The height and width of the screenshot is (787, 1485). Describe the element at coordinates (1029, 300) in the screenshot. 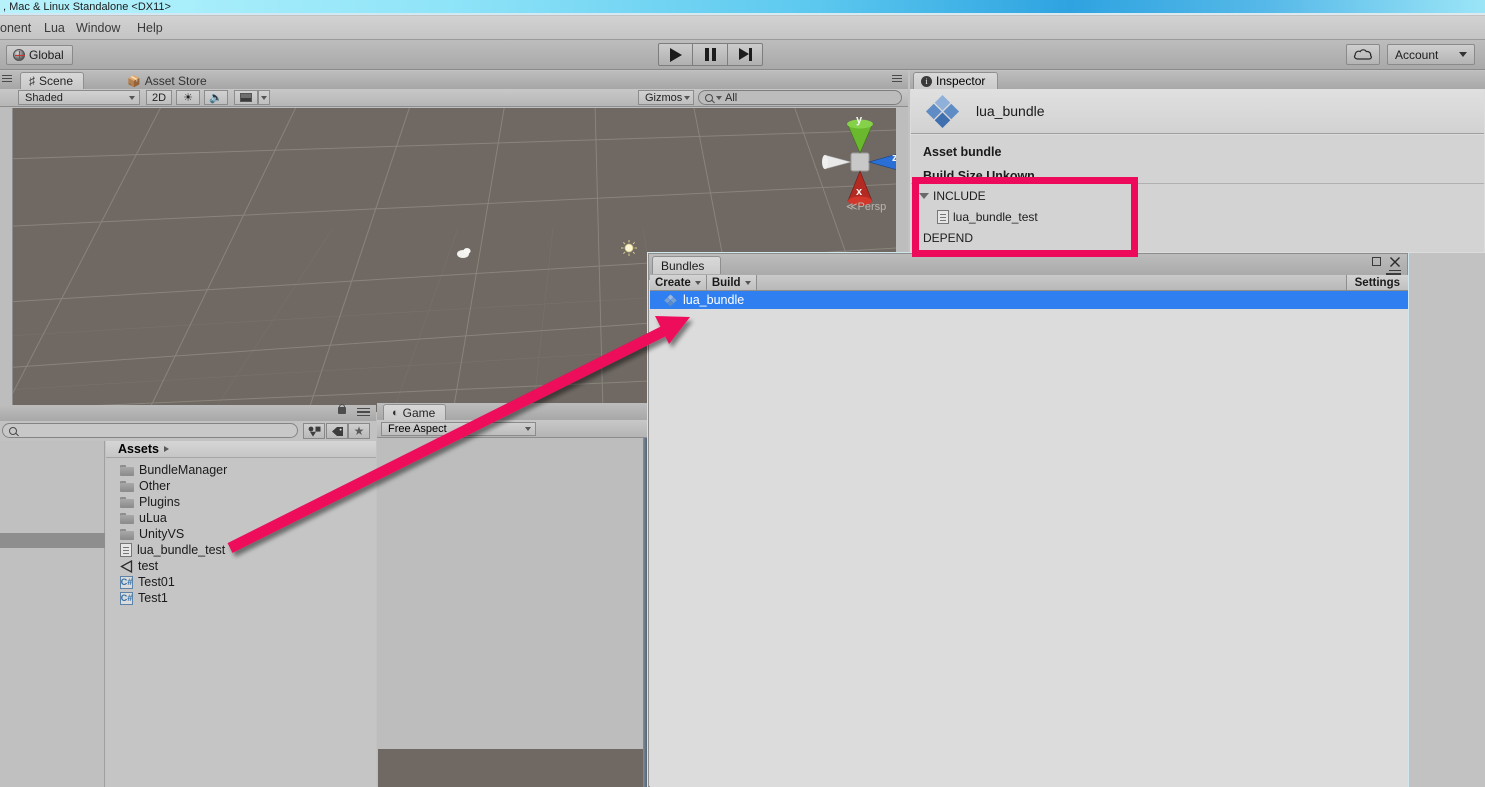

I see `bundle-row-lua-bundle: lua_bundle` at that location.